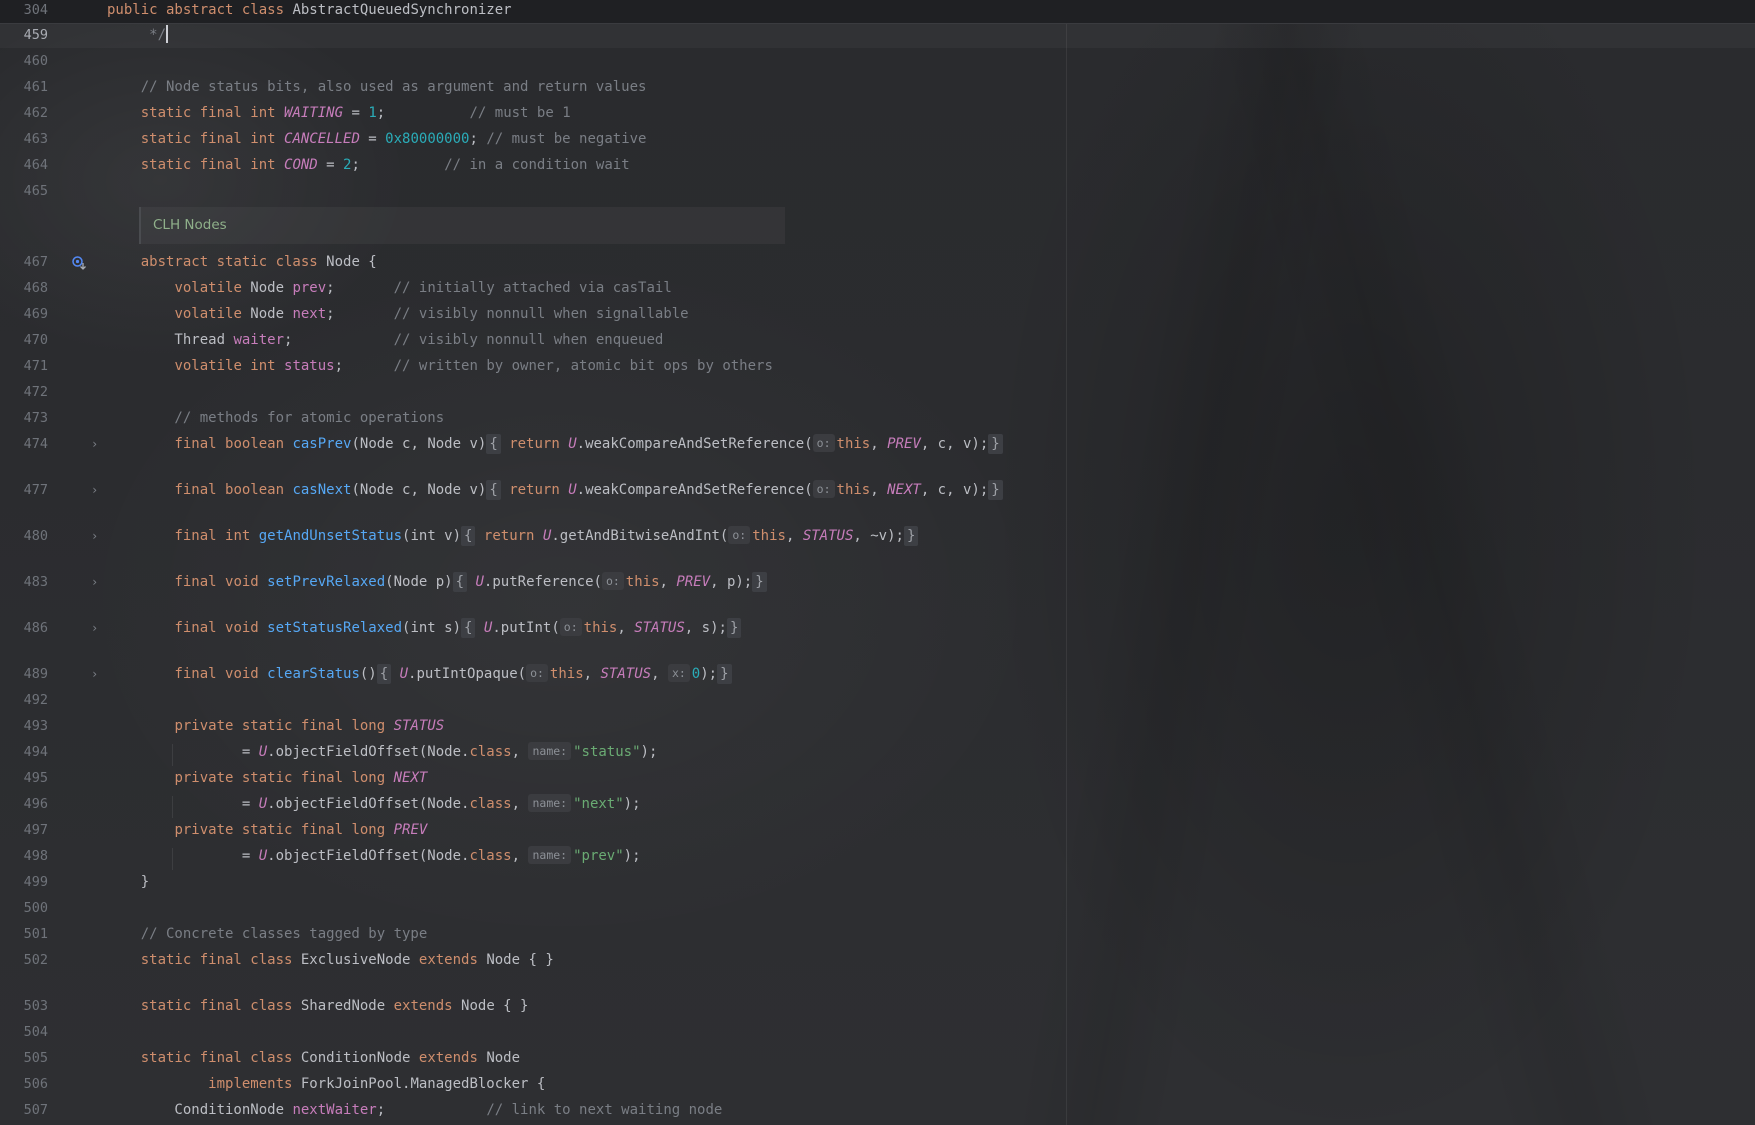 This screenshot has height=1125, width=1755. What do you see at coordinates (24, 804) in the screenshot?
I see `line-number: 496` at bounding box center [24, 804].